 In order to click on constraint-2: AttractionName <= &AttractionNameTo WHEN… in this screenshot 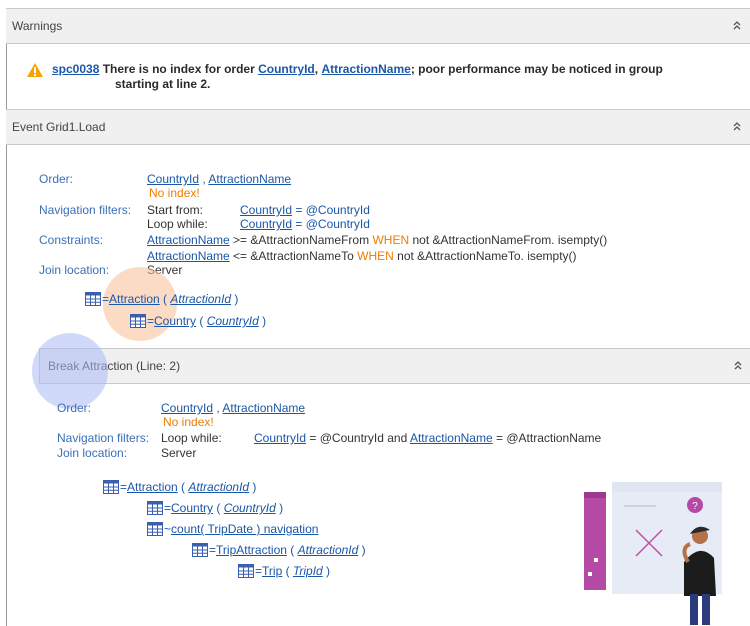, I will do `click(362, 256)`.